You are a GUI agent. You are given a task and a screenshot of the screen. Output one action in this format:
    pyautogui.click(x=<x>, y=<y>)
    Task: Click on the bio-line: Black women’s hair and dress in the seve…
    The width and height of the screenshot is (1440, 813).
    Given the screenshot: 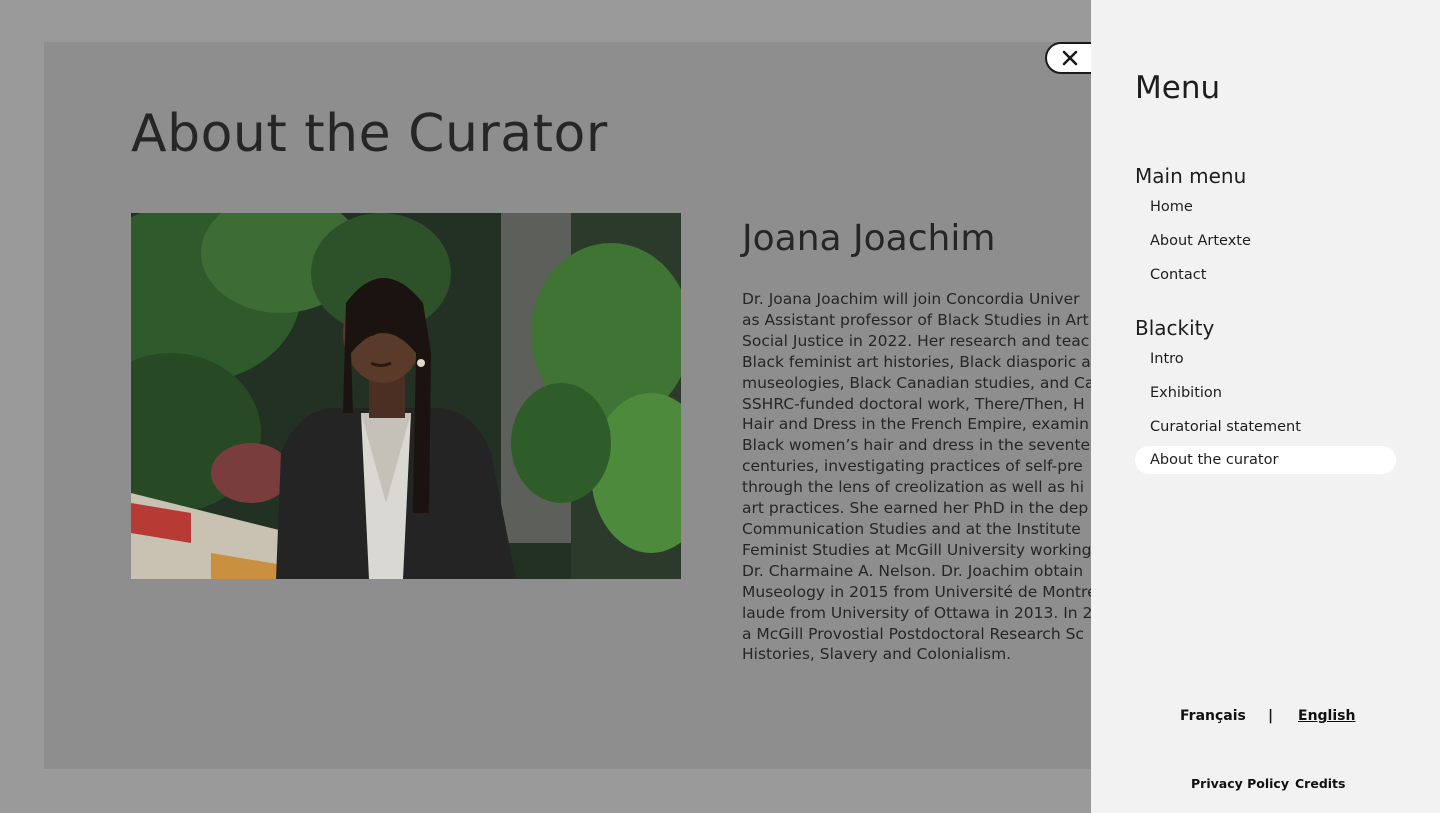 What is the action you would take?
    pyautogui.click(x=916, y=445)
    